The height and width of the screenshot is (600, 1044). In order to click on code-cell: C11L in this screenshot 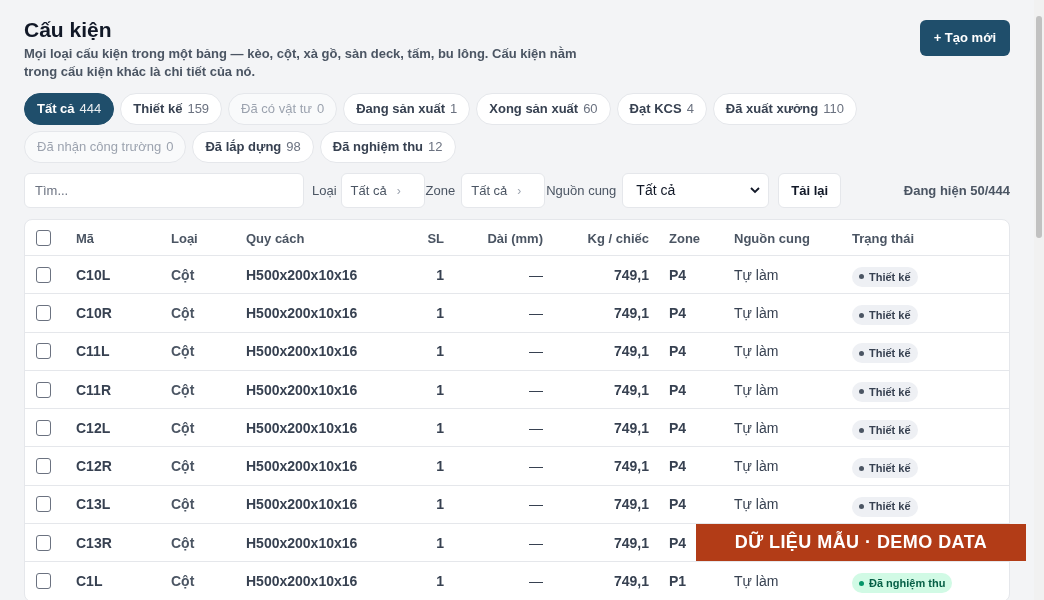, I will do `click(93, 351)`.